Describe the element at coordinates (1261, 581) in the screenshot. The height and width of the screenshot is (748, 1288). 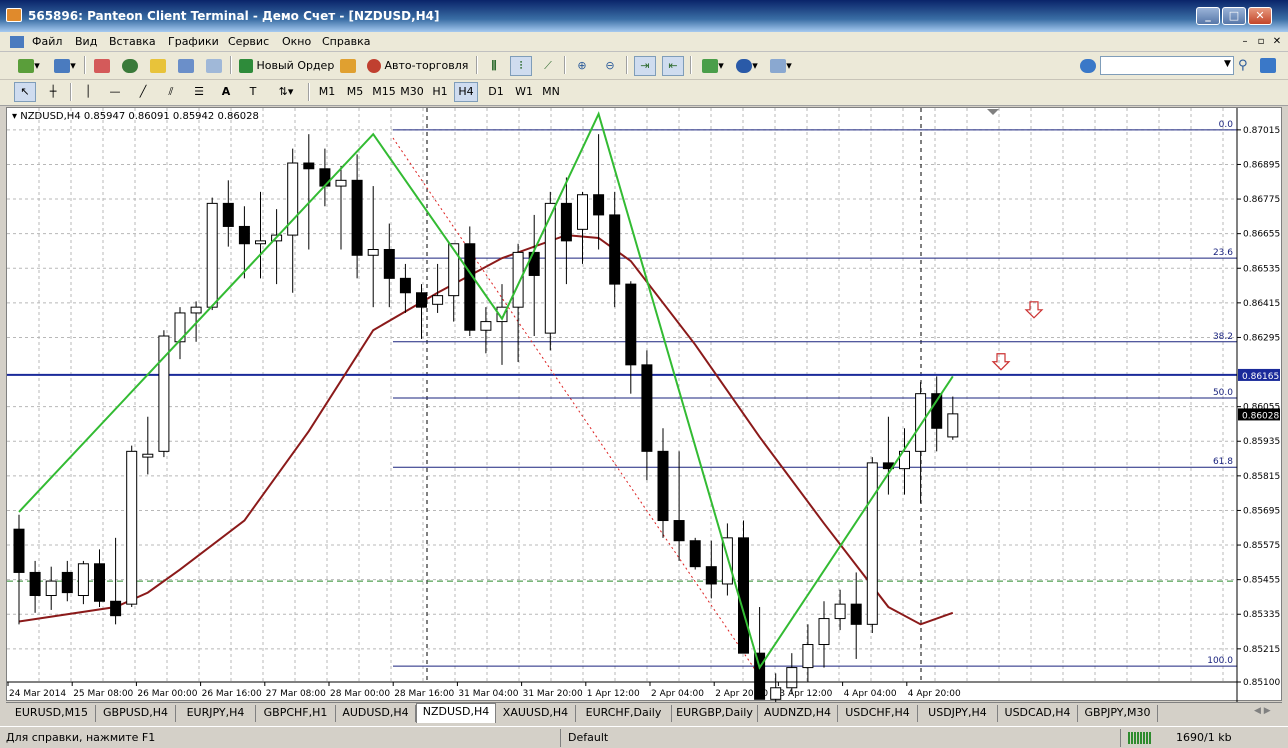
I see `price-label: 0.85455` at that location.